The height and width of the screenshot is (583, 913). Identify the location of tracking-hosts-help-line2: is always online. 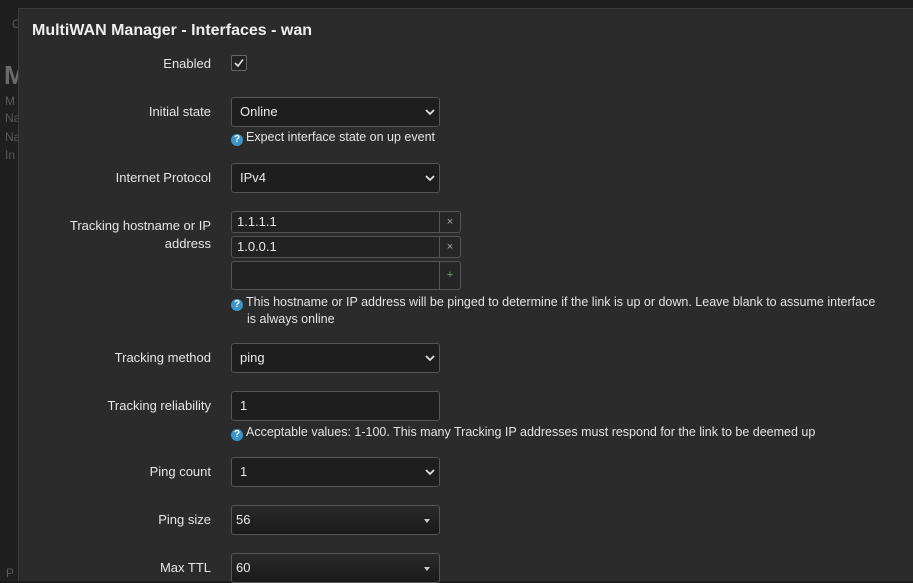
(291, 319).